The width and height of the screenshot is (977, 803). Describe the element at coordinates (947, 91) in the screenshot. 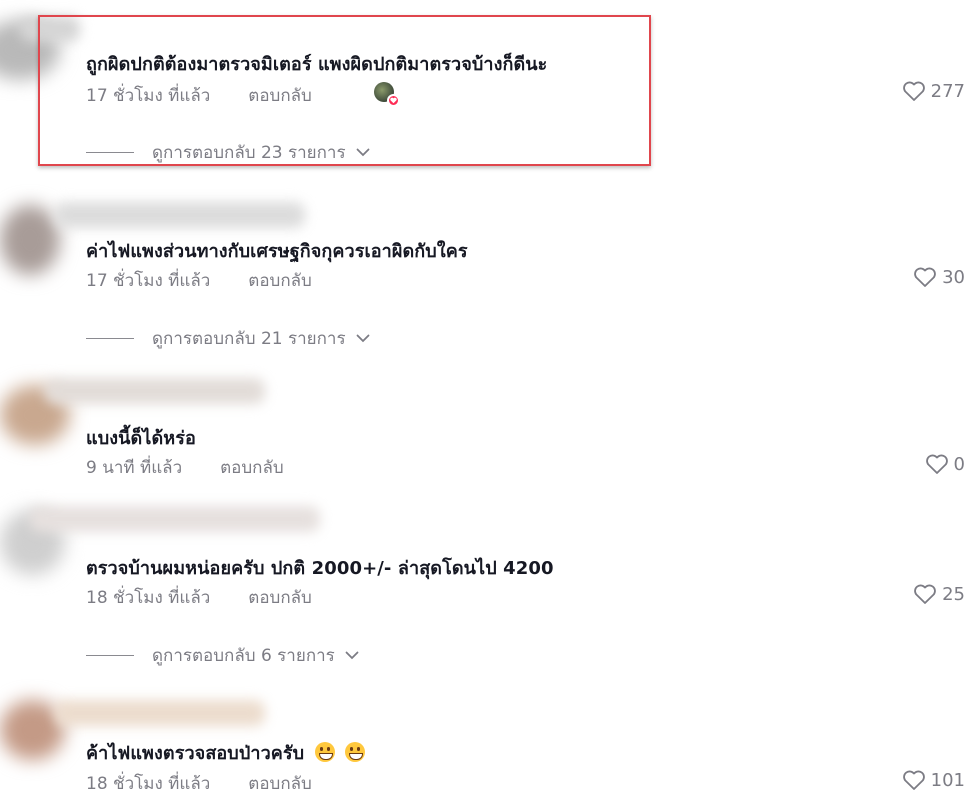

I see `like-count: 277` at that location.